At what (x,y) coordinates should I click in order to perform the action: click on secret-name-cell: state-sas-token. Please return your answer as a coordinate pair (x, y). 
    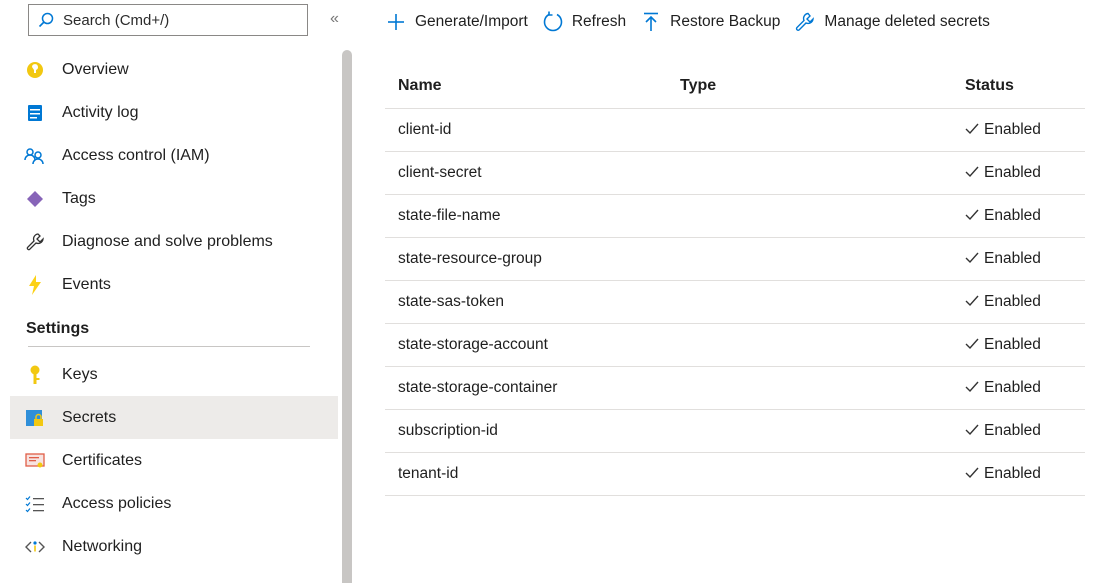
    Looking at the image, I should click on (532, 302).